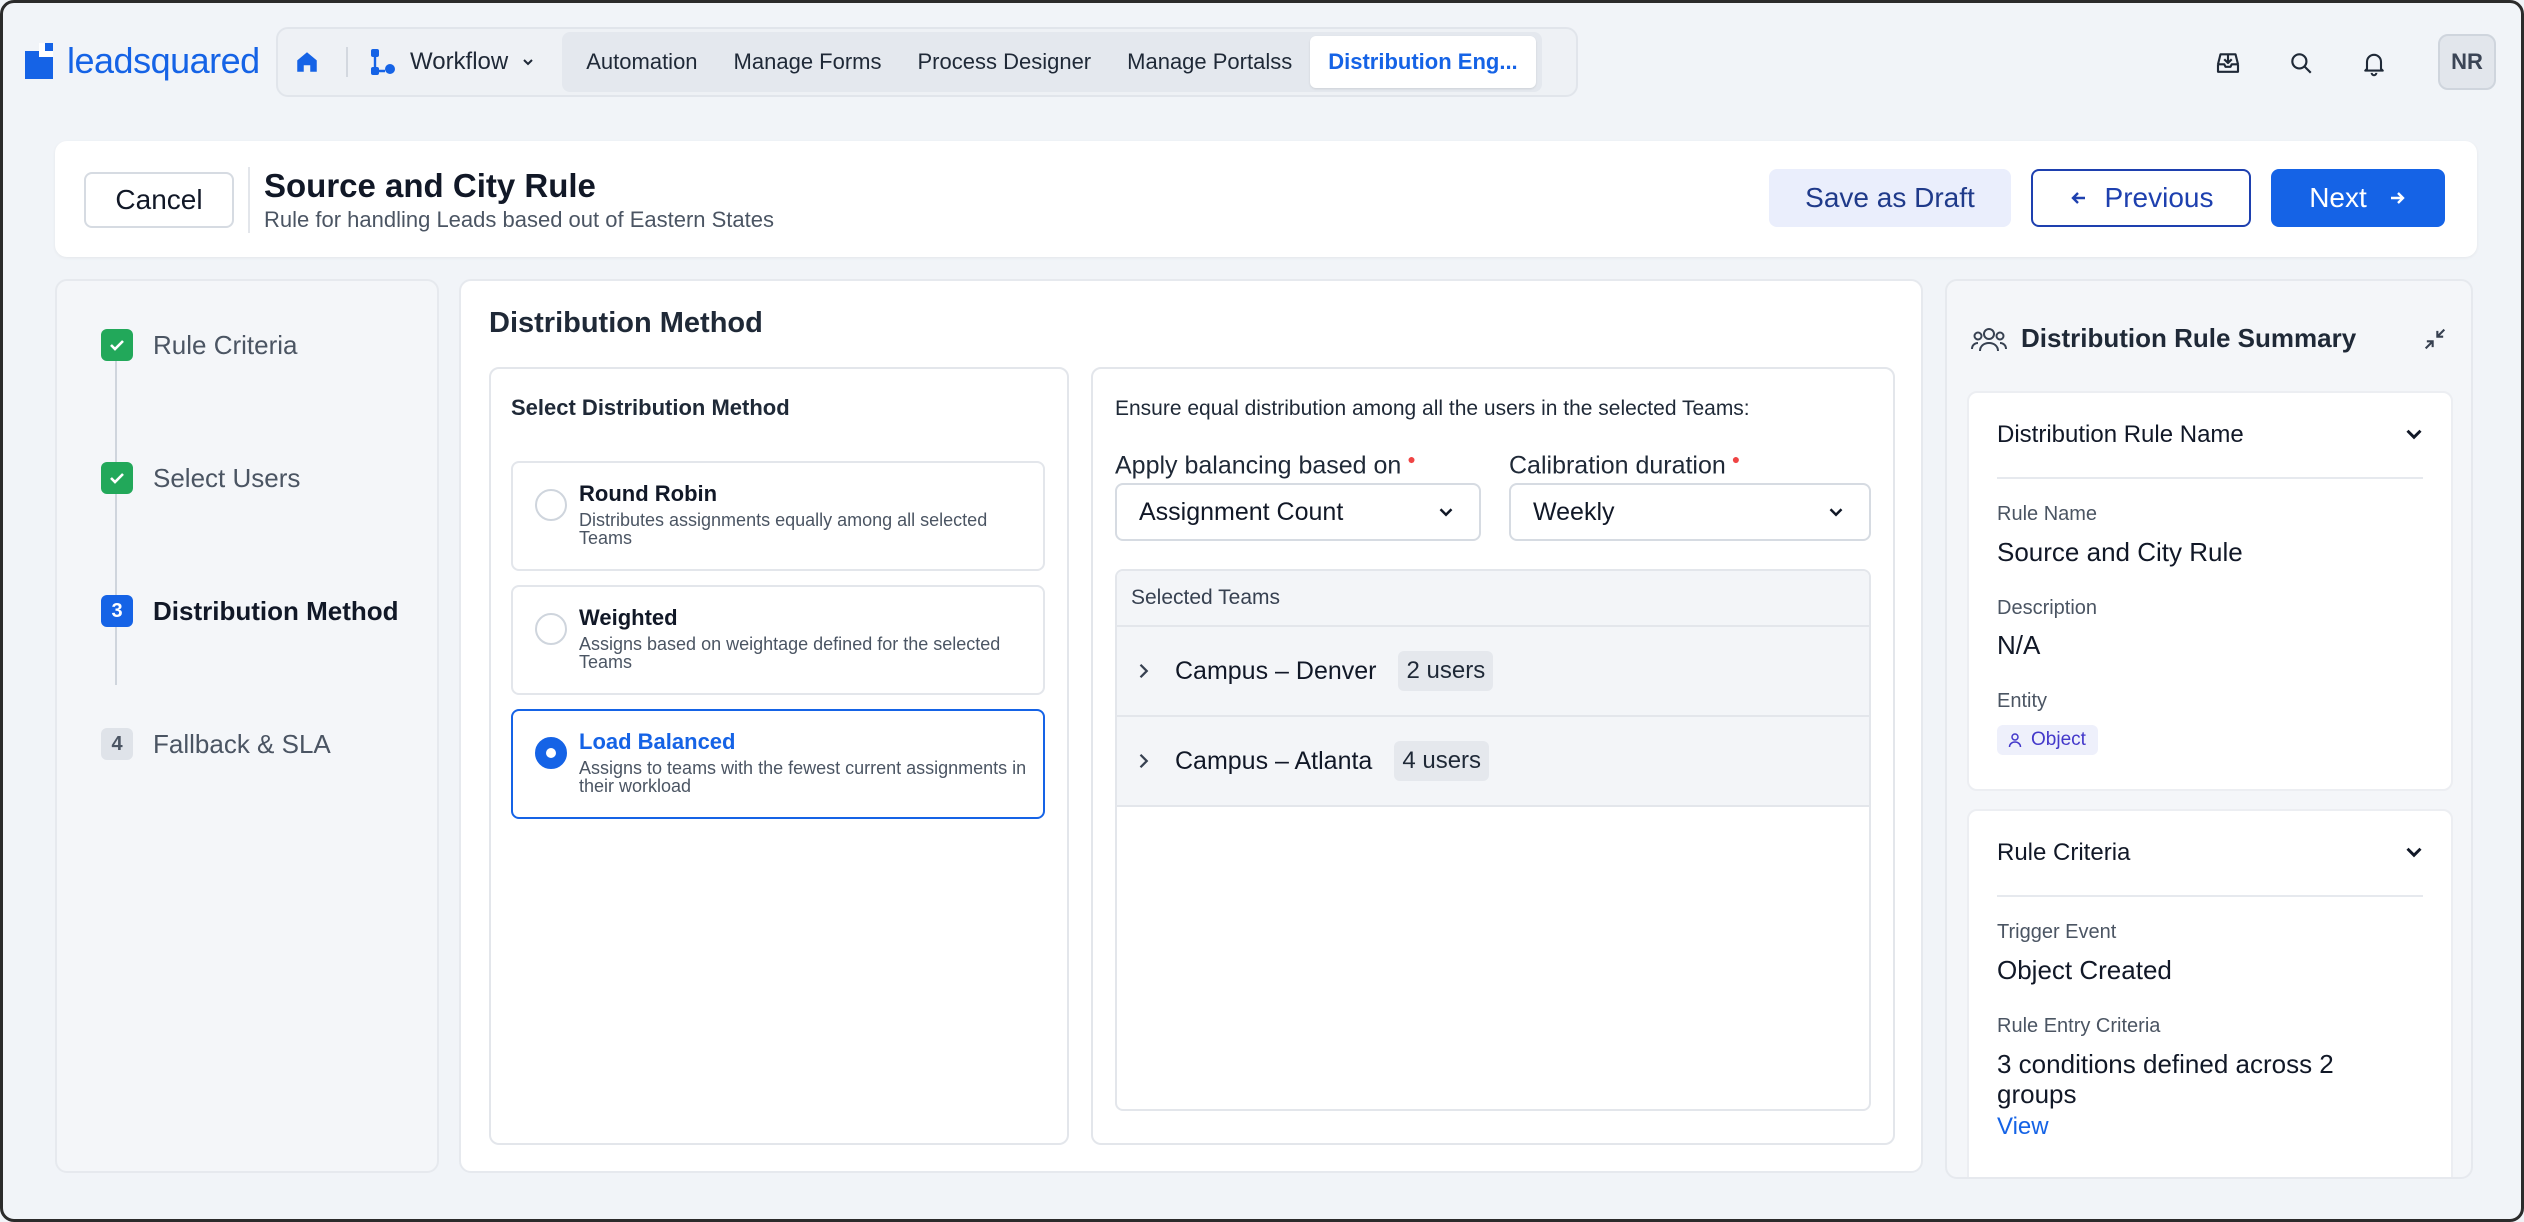 The width and height of the screenshot is (2524, 1222). I want to click on balancing-select: Assignment Count, so click(1298, 512).